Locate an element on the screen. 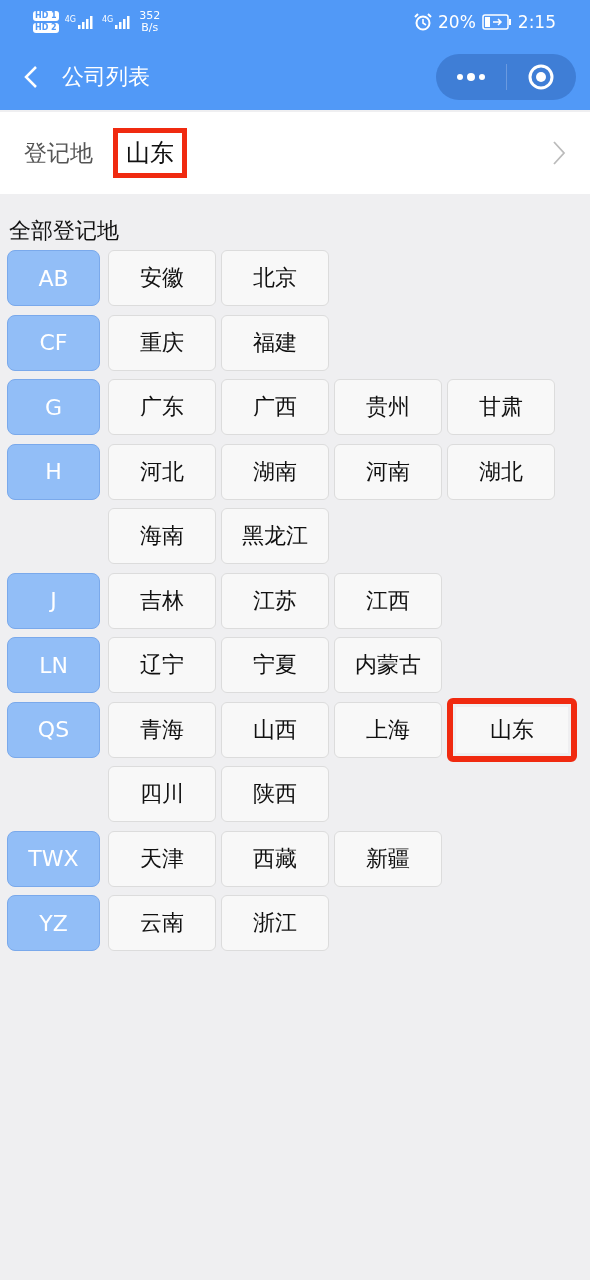  province-option: 上海 is located at coordinates (388, 729).